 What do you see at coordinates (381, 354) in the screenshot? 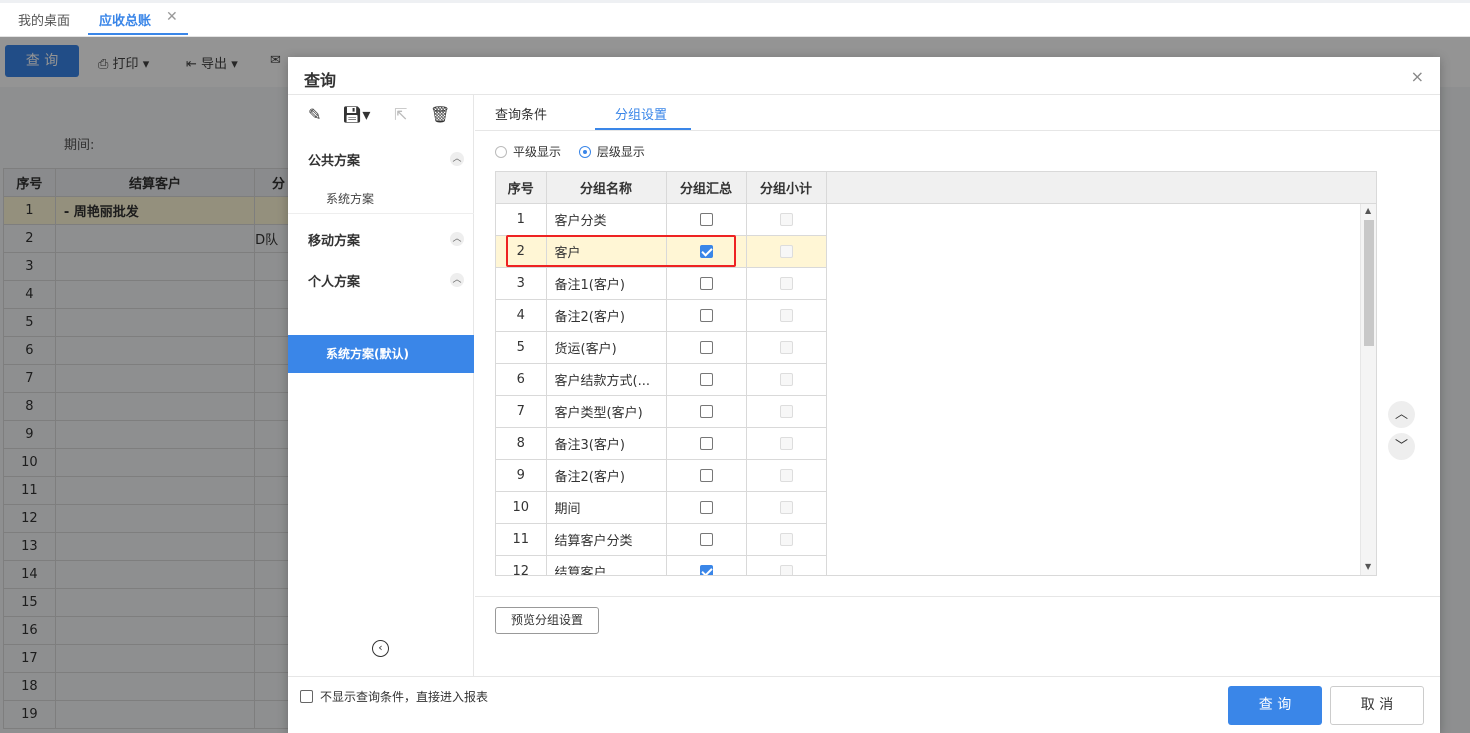
I see `scheme-item-system-default: 系统方案(默认)` at bounding box center [381, 354].